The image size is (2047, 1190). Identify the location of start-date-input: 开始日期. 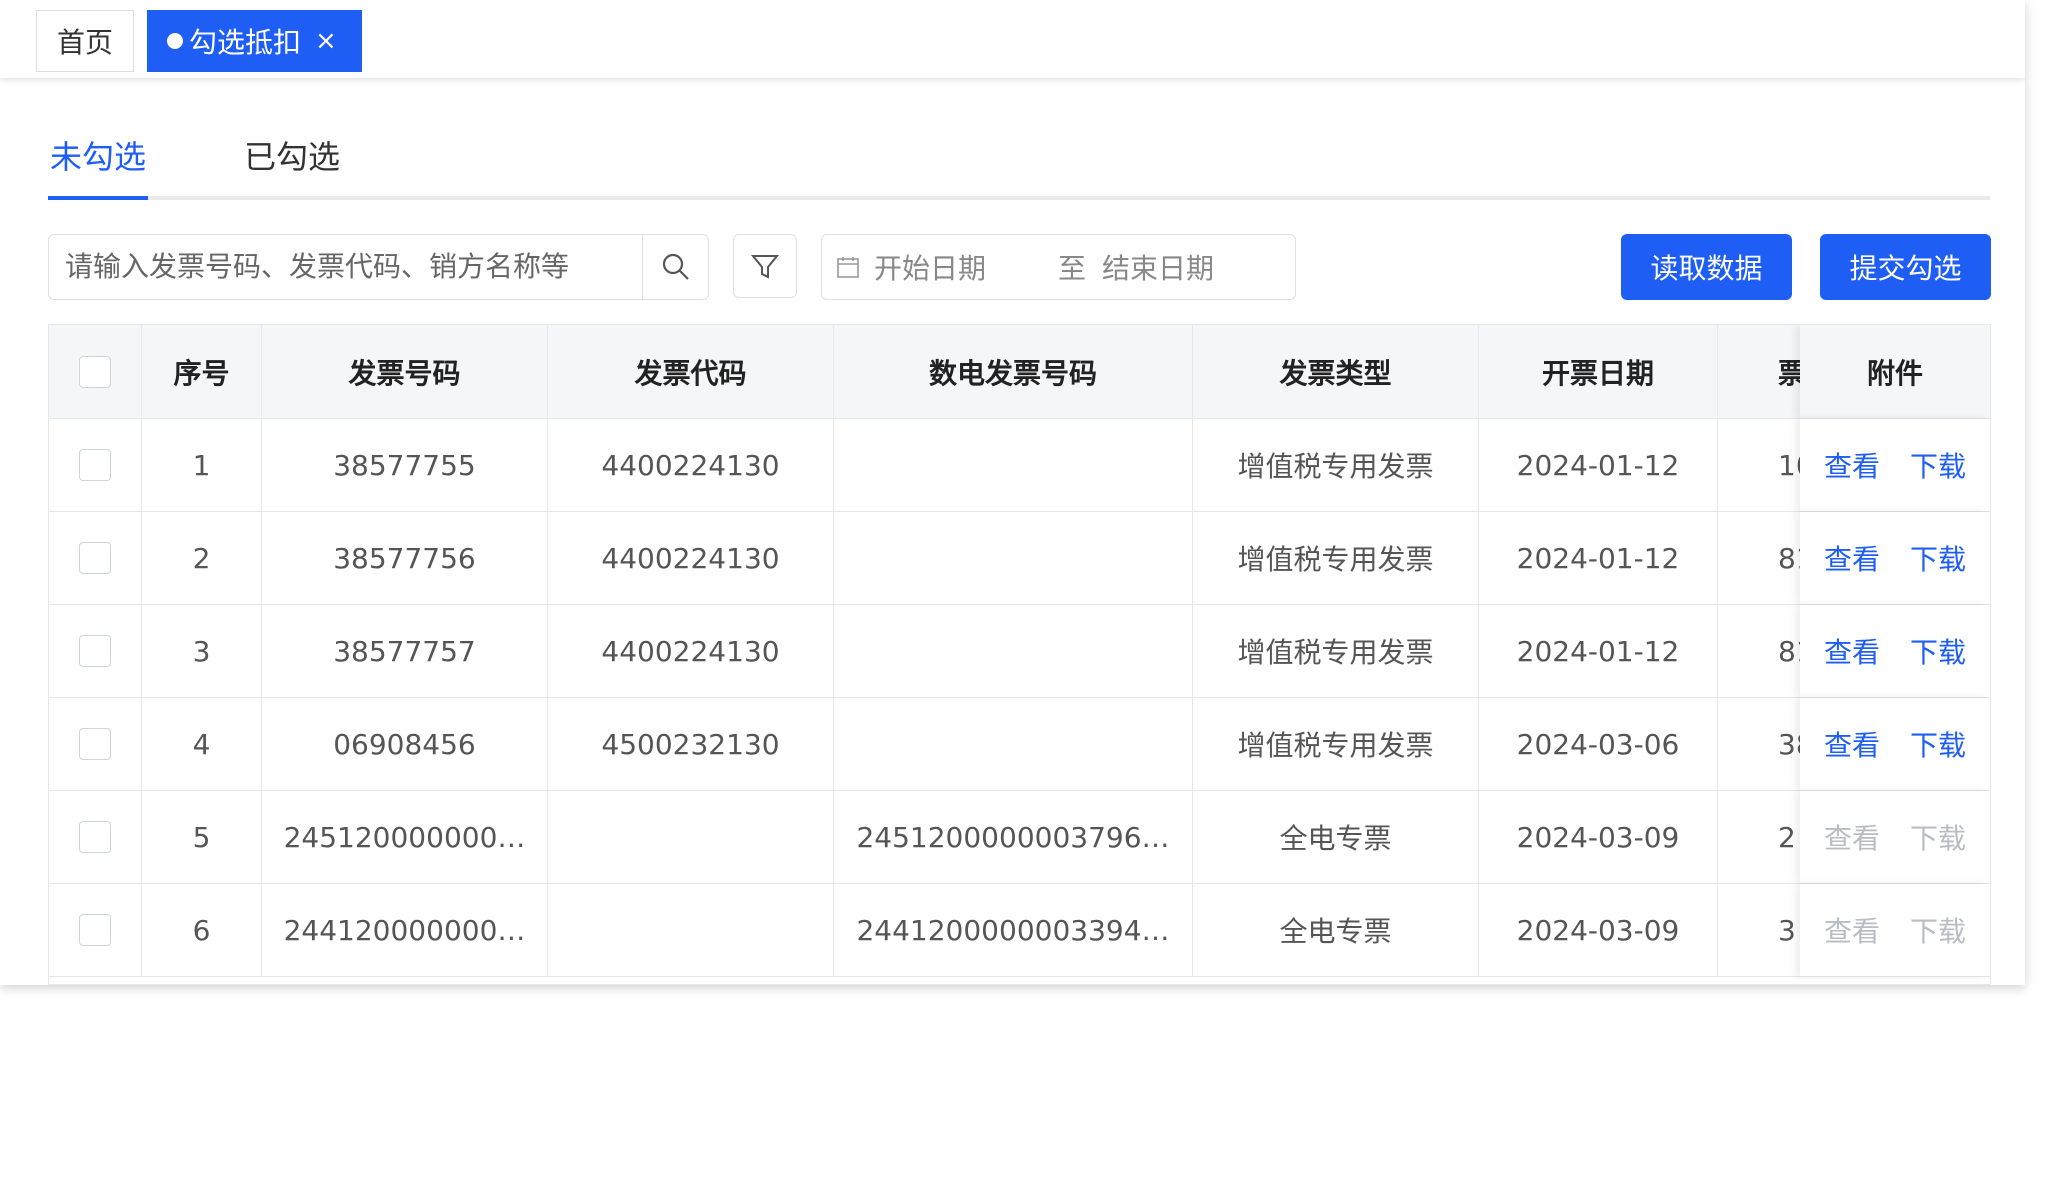
(930, 267).